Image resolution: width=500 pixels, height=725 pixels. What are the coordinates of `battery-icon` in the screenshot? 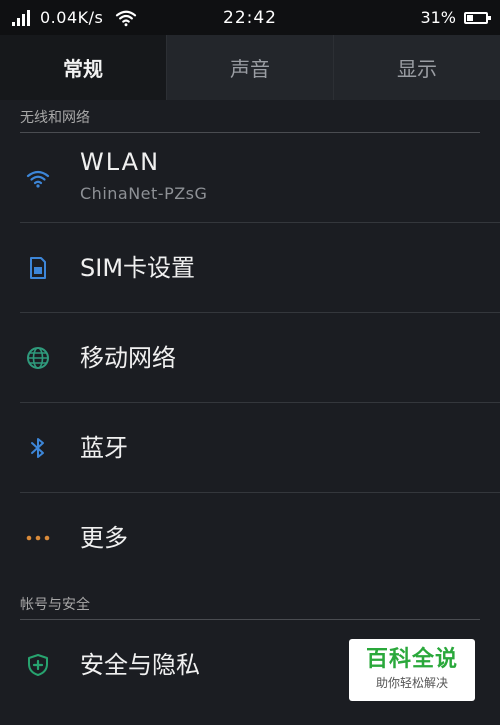 It's located at (477, 17).